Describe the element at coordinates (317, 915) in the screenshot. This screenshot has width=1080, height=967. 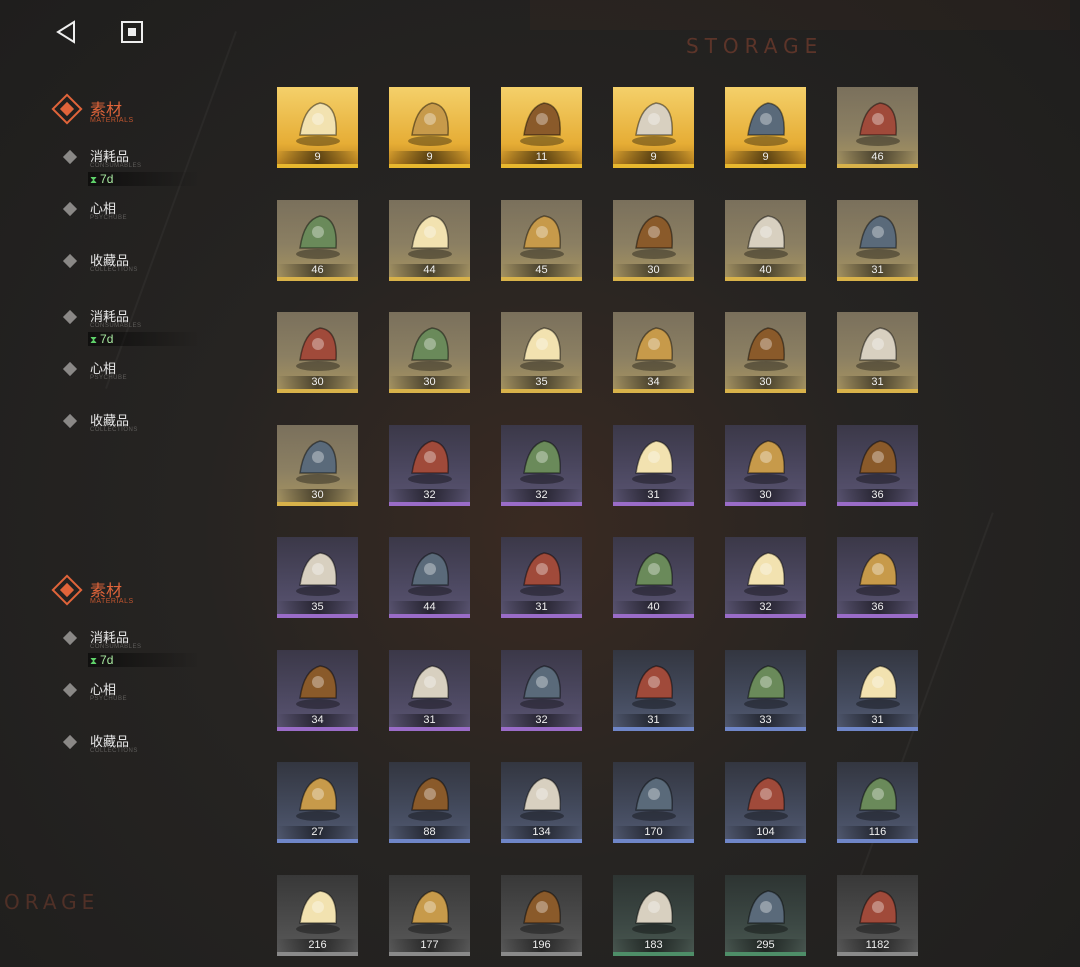
I see `item-tile: 216` at that location.